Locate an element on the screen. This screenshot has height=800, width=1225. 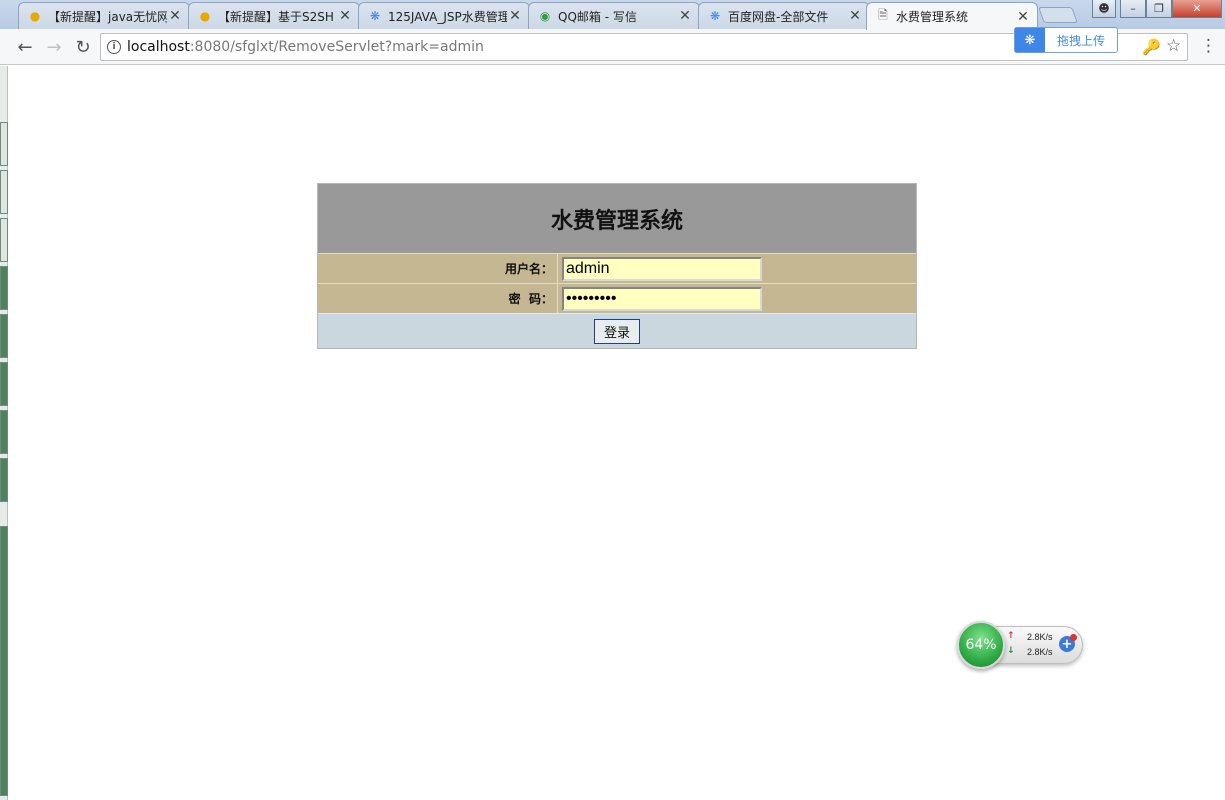
tab-title: 【新提醒】基于S2SH is located at coordinates (276, 16).